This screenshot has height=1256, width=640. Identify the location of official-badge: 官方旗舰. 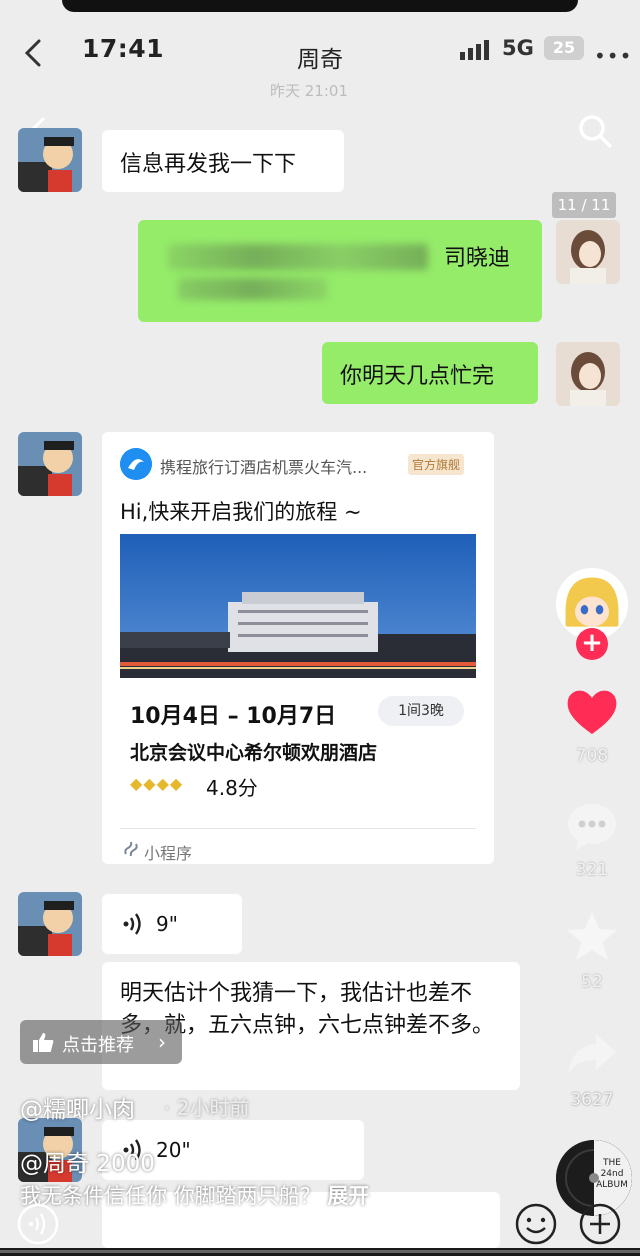
(436, 464).